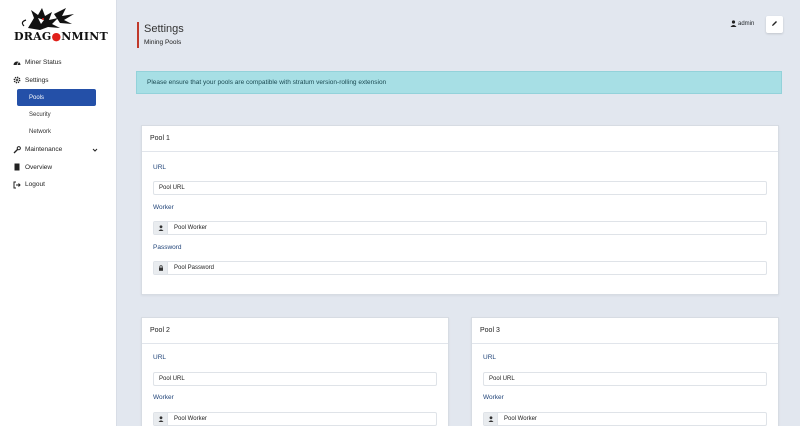 The image size is (800, 426). I want to click on pool-3-worker-input: Pool Worker, so click(625, 419).